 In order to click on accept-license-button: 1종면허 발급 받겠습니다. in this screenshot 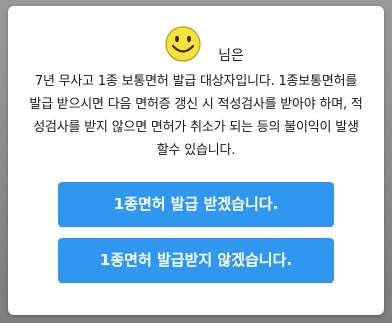, I will do `click(196, 204)`.